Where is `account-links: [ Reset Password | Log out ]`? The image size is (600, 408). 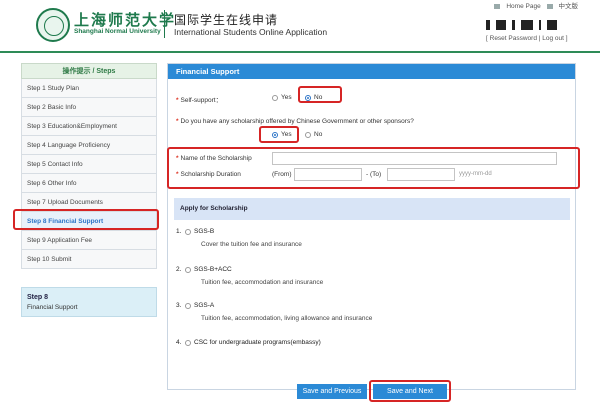
account-links: [ Reset Password | Log out ] is located at coordinates (527, 38).